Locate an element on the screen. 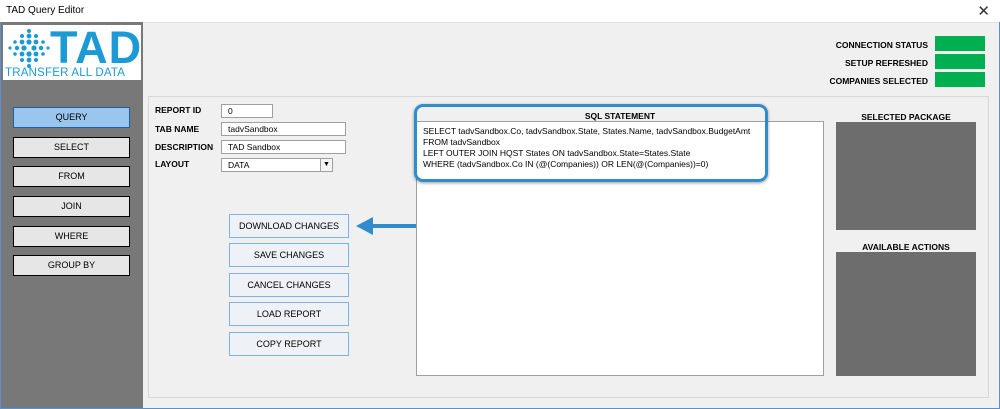 The height and width of the screenshot is (409, 1000). cancel-changes-button: CANCEL CHANGES is located at coordinates (289, 285).